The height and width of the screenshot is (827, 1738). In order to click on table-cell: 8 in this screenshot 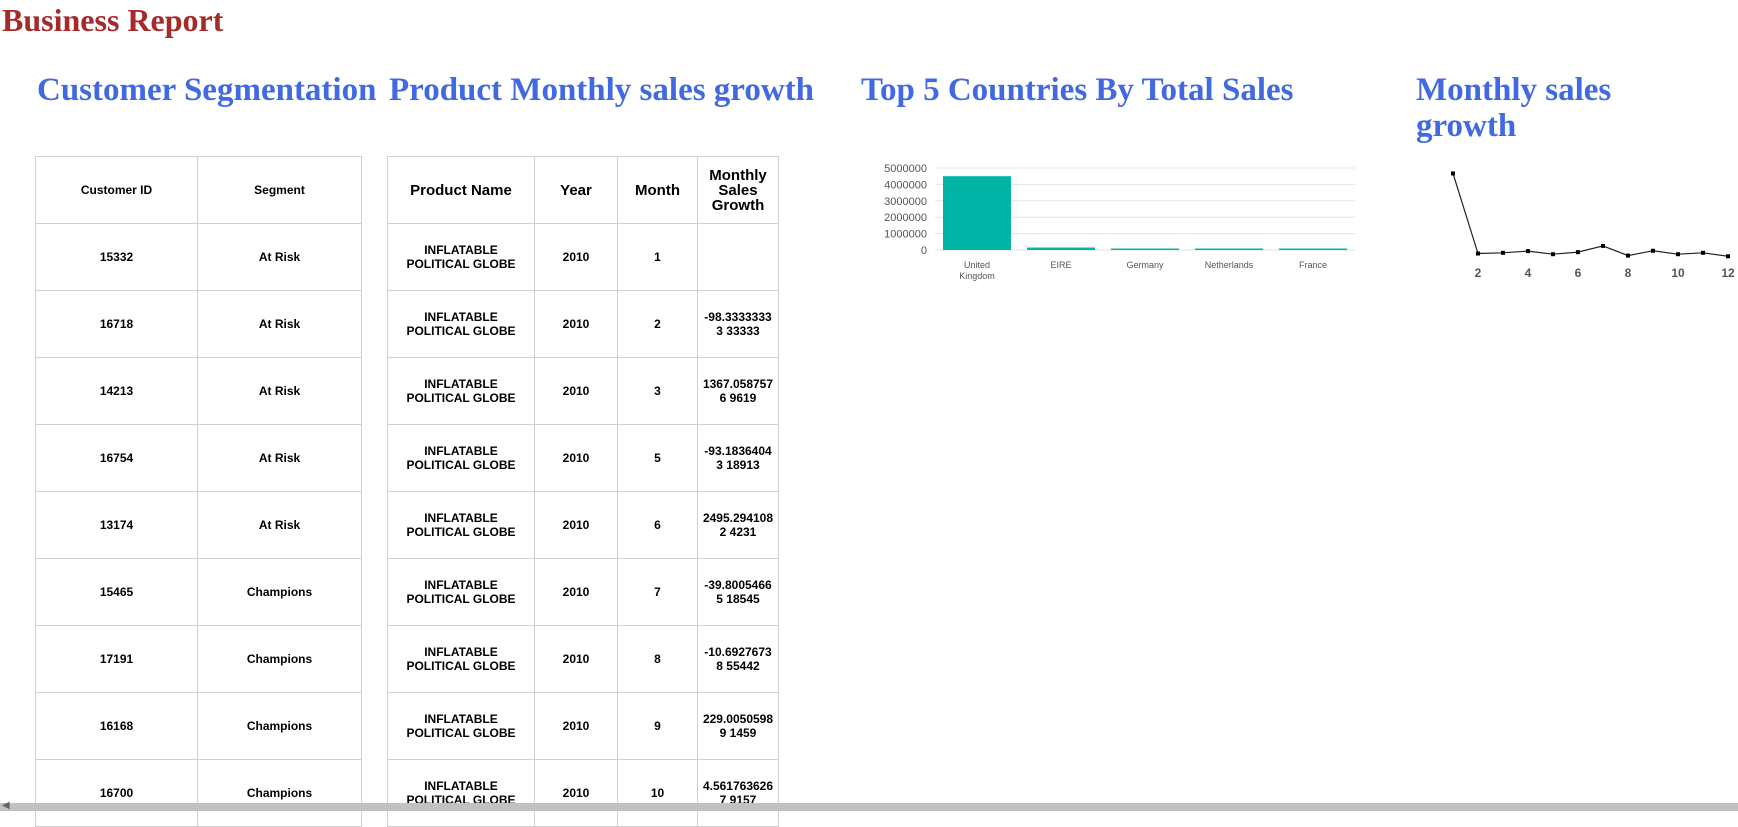, I will do `click(657, 659)`.